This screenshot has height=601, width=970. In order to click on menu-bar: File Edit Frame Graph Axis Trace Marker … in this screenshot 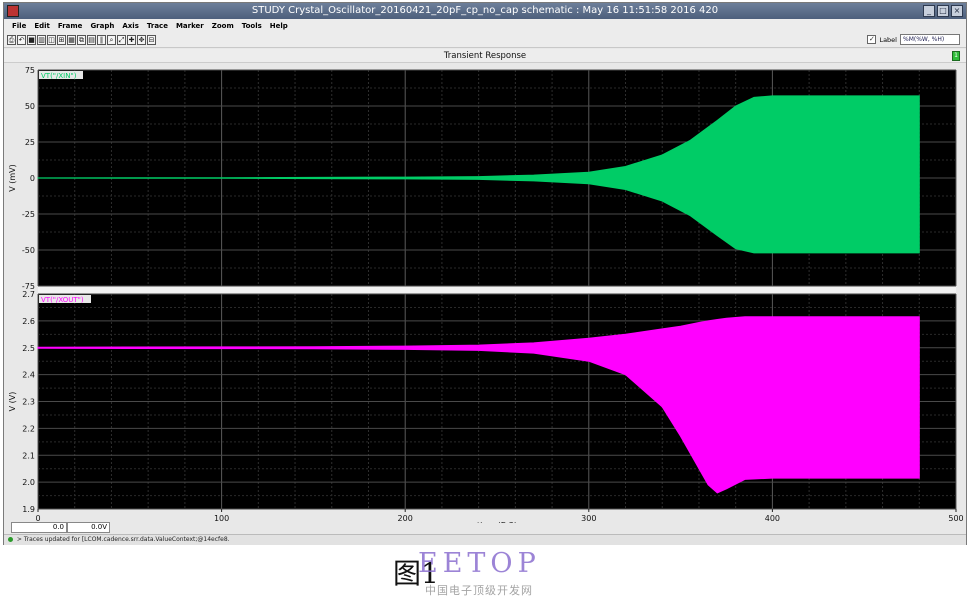, I will do `click(485, 26)`.